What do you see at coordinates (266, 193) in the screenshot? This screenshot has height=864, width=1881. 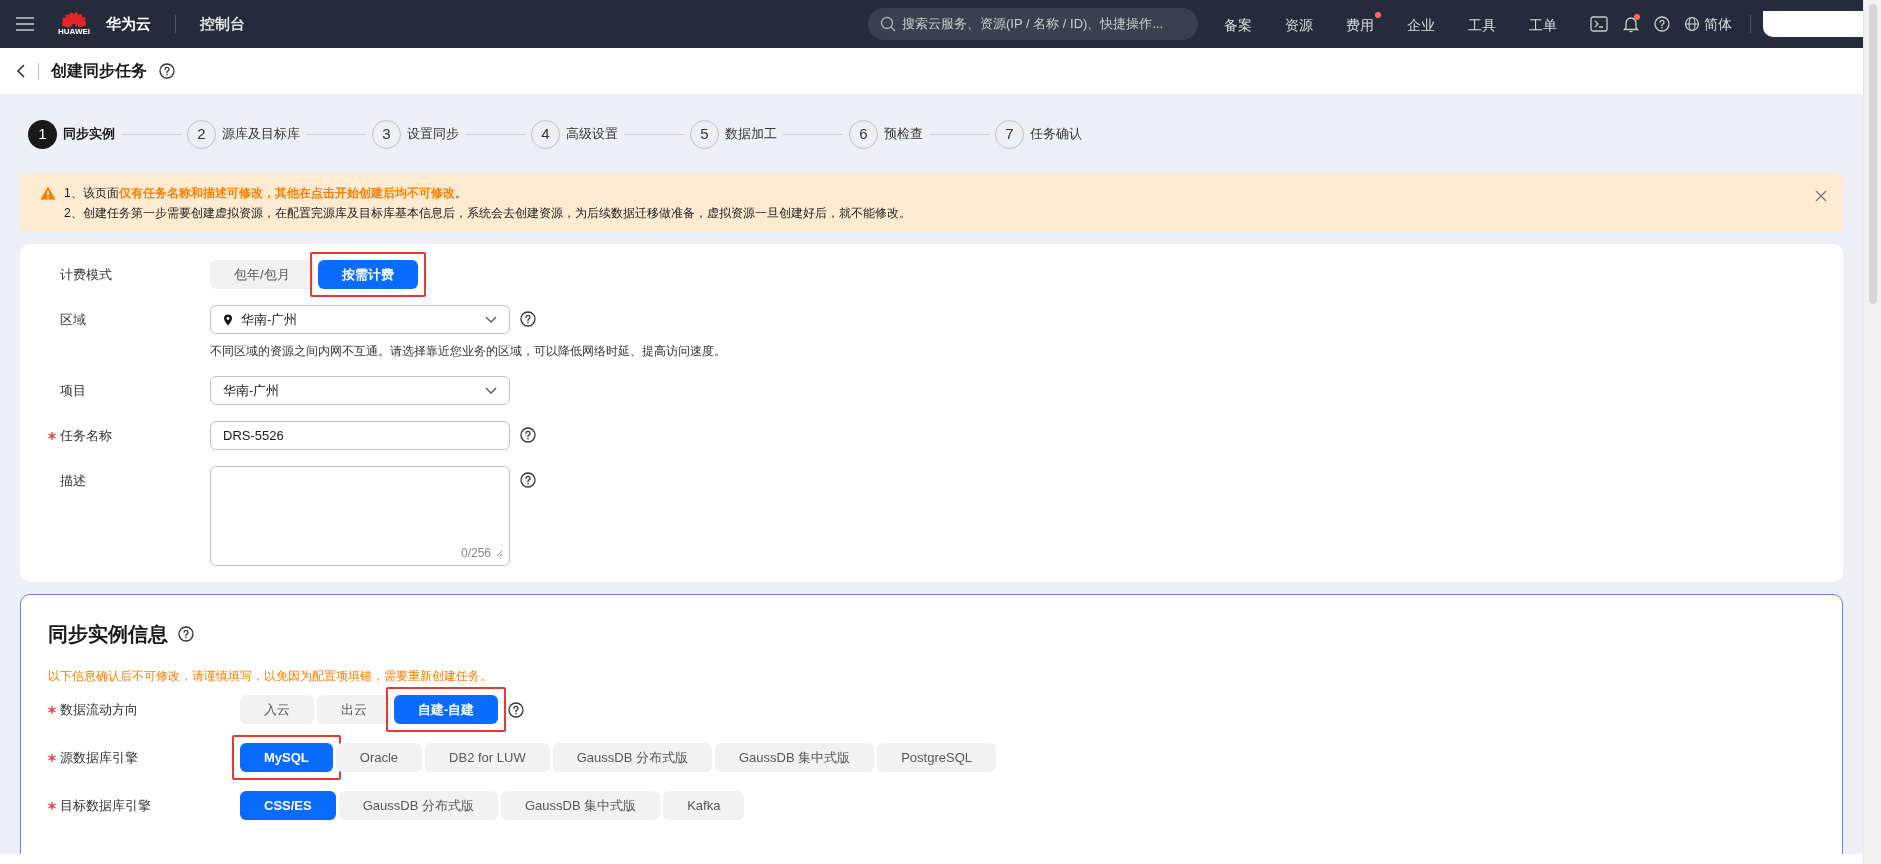 I see `alert-text: 1、该页面仅有任务名称和描述可修改，其他在点击开始创建后均不可修改。` at bounding box center [266, 193].